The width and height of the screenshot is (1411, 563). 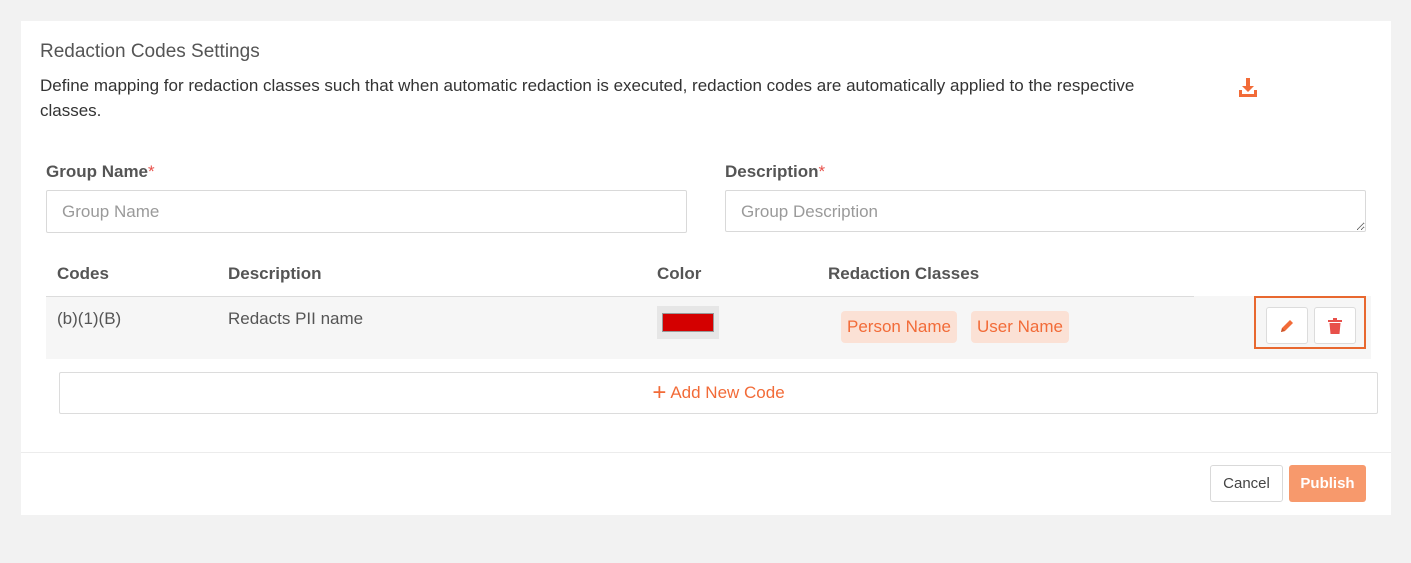 I want to click on page-title: Redaction Codes Settings, so click(x=150, y=51).